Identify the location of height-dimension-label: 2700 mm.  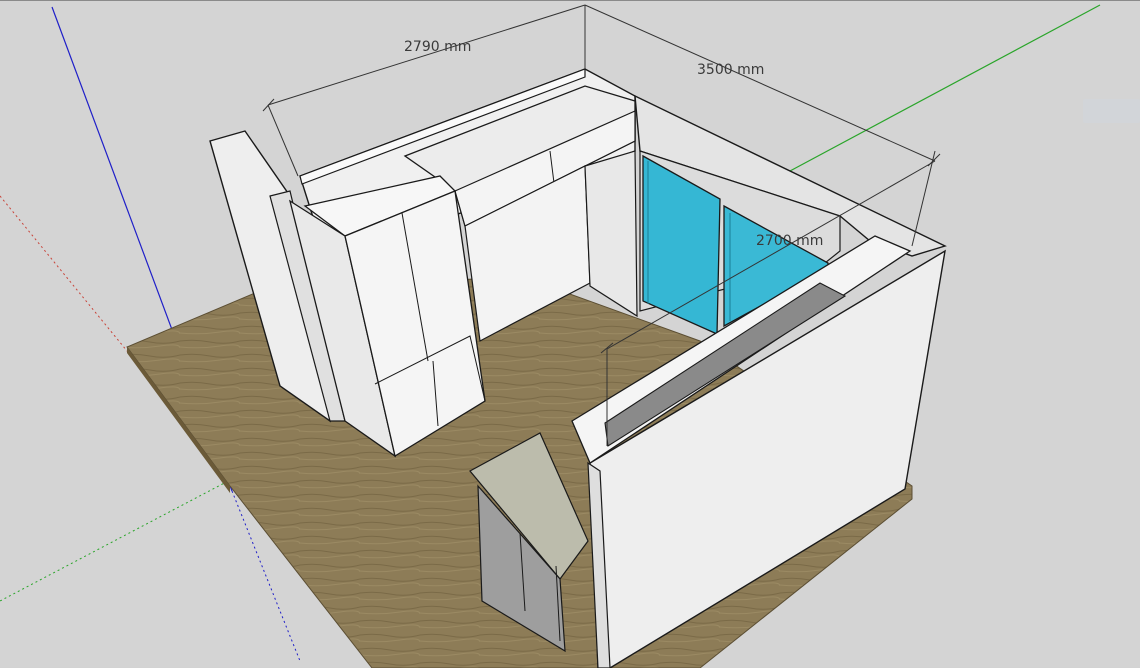
(790, 241).